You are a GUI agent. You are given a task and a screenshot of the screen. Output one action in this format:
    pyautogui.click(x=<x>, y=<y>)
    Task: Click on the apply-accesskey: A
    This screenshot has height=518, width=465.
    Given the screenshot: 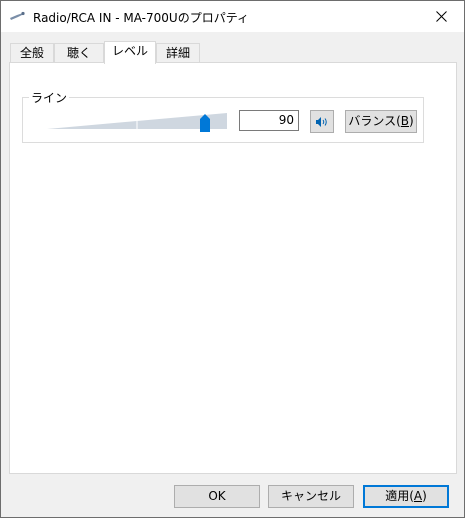 What is the action you would take?
    pyautogui.click(x=418, y=496)
    